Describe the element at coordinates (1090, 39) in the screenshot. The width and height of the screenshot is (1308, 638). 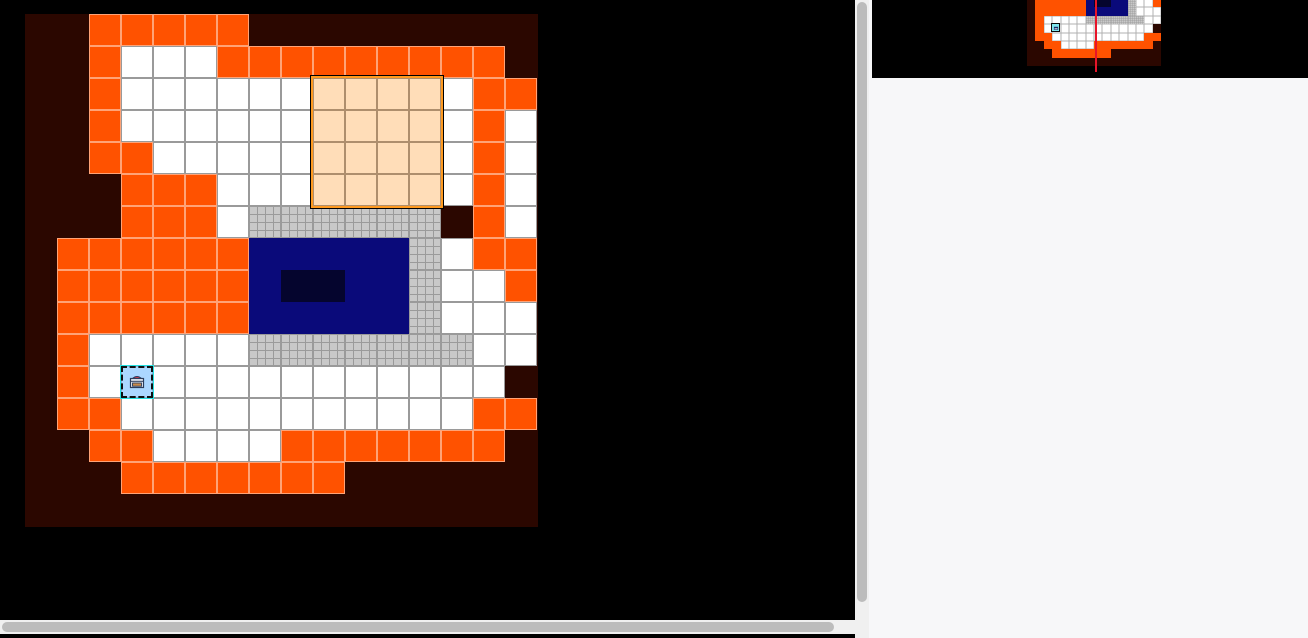
I see `minimap-panel` at that location.